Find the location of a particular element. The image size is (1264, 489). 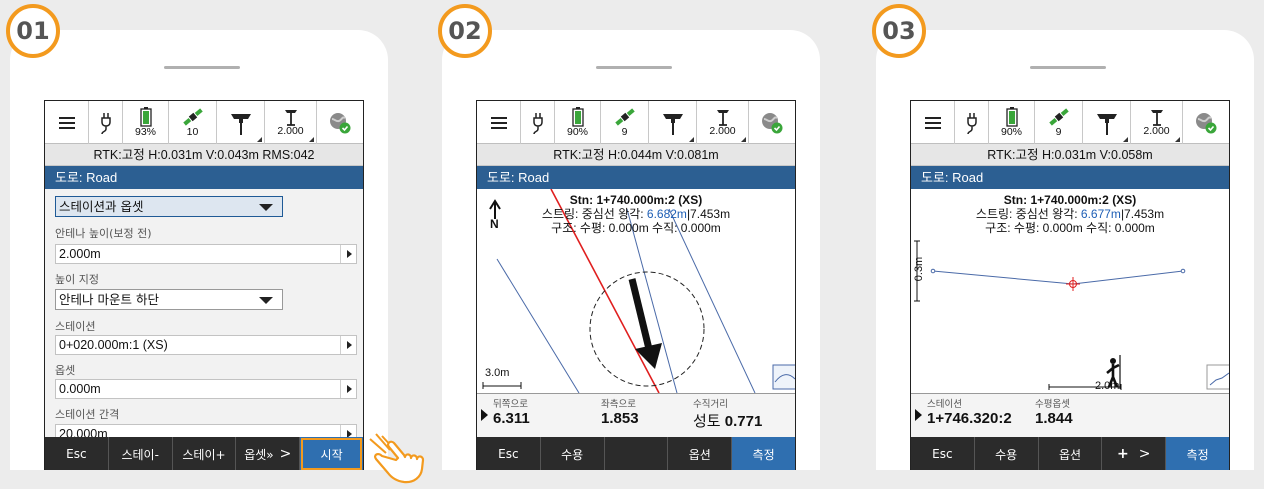

delta-label: 수직거리 is located at coordinates (710, 404).